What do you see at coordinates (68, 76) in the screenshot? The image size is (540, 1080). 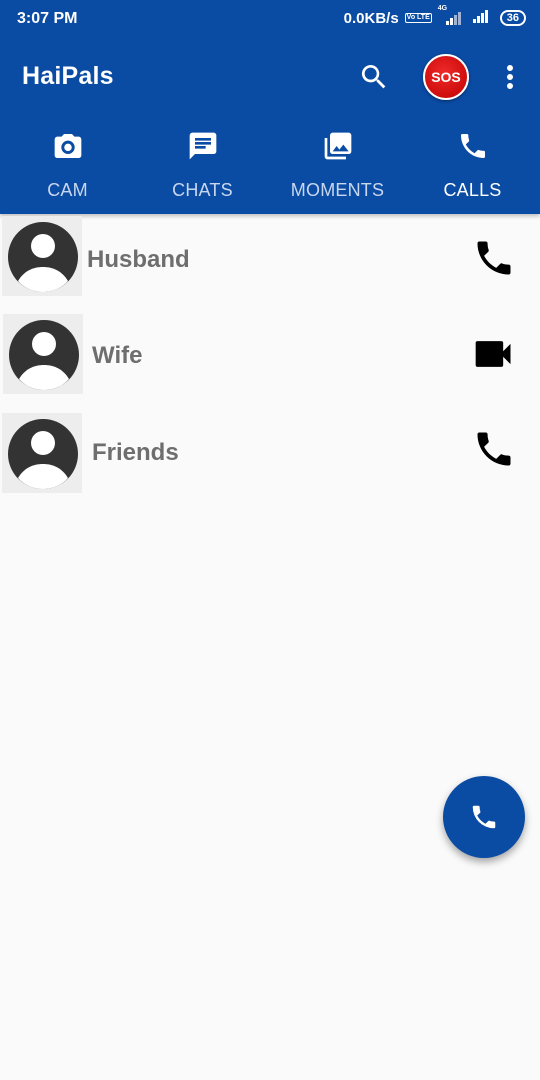 I see `app-title: HaiPals` at bounding box center [68, 76].